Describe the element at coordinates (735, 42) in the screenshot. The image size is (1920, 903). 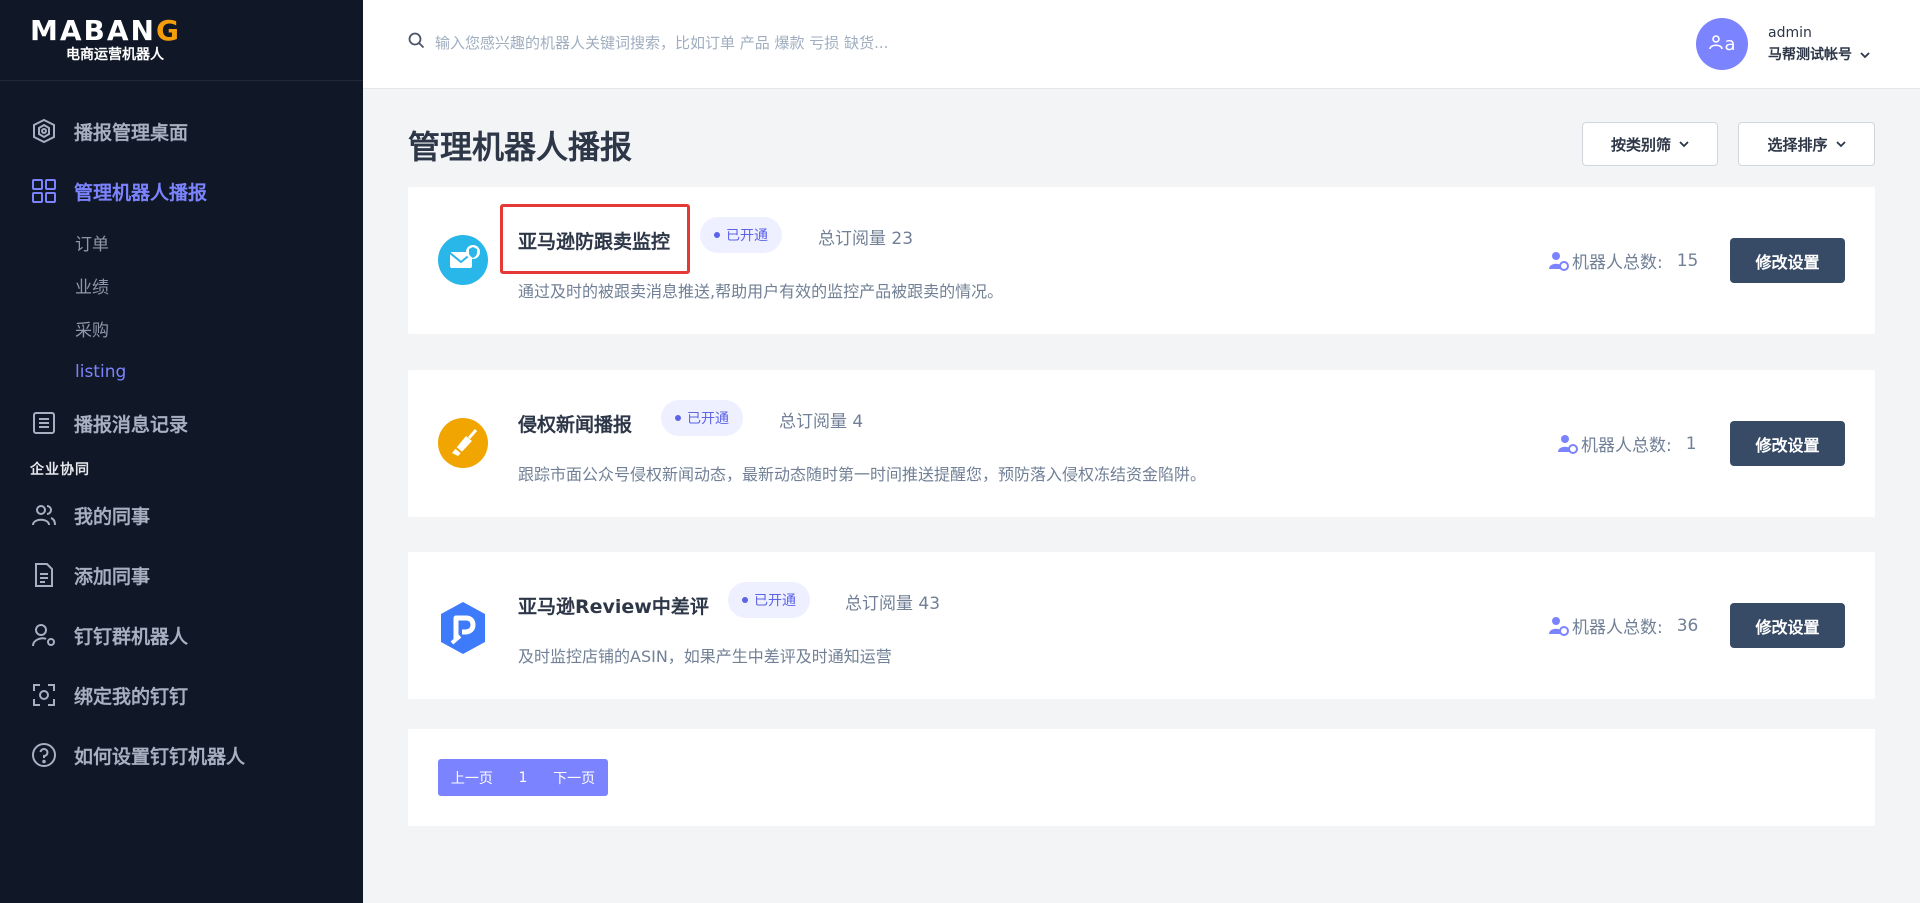
I see `search-input` at that location.